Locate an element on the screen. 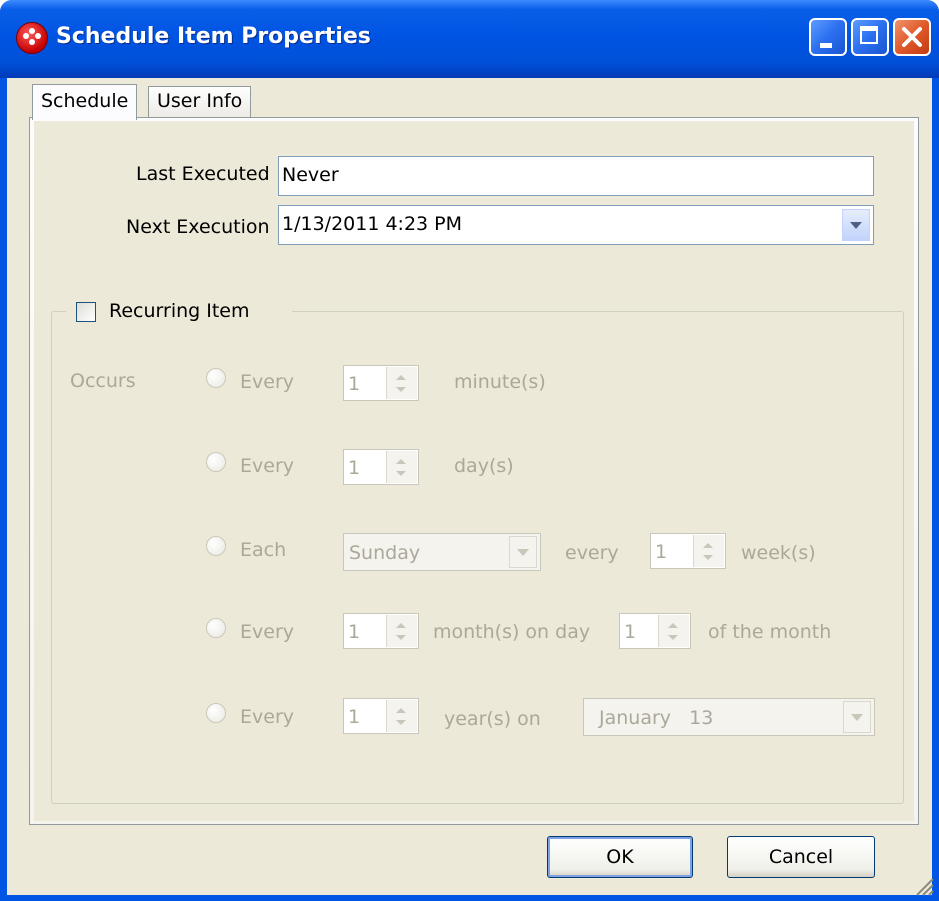 Image resolution: width=939 pixels, height=901 pixels. recurring-item-checkbox is located at coordinates (86, 312).